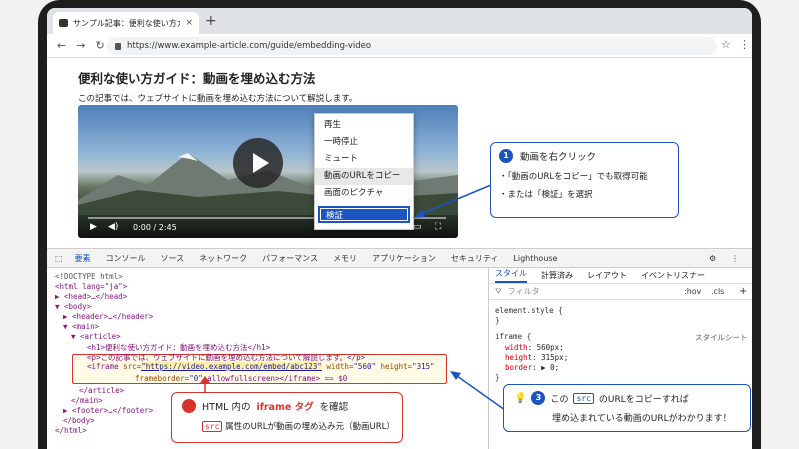  I want to click on callout-3-line1-post: のURLをコピーすれば, so click(643, 399).